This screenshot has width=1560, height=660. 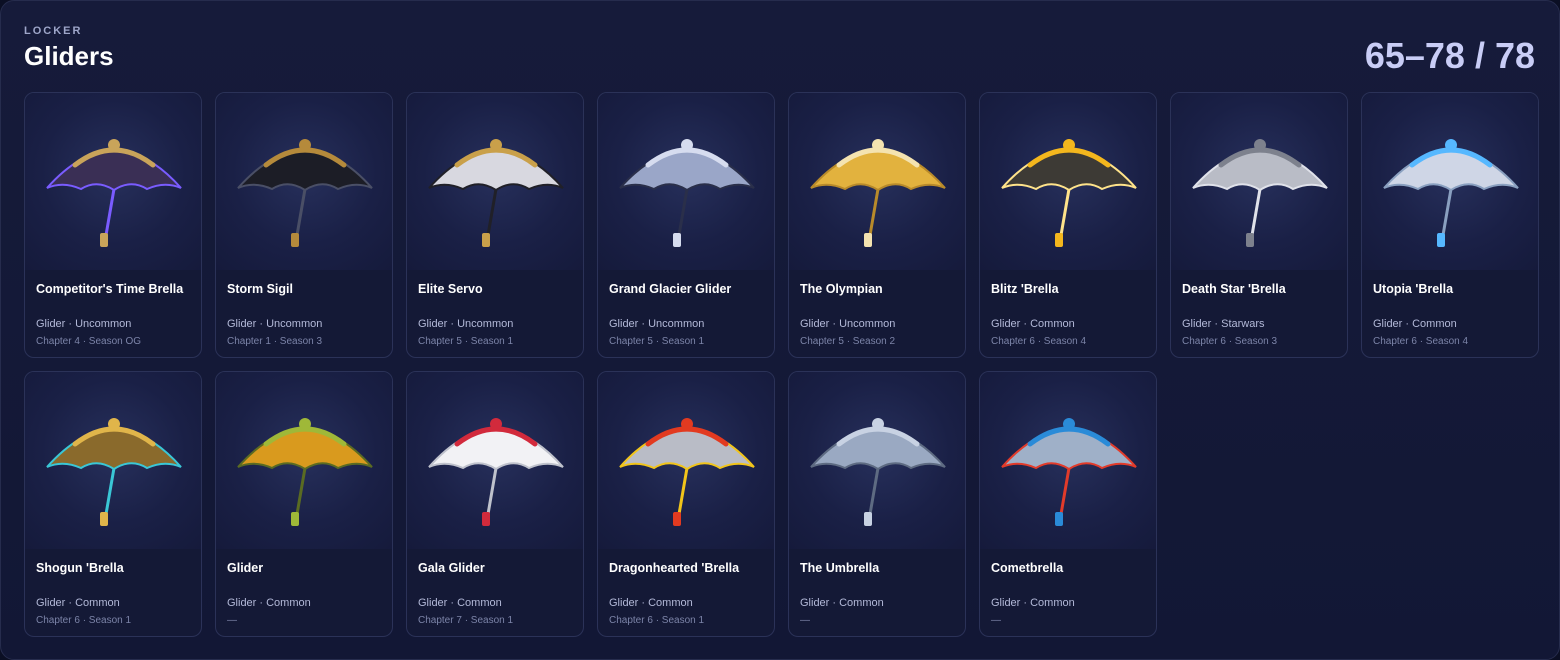 What do you see at coordinates (1449, 55) in the screenshot?
I see `item-count: 65–78 / 78` at bounding box center [1449, 55].